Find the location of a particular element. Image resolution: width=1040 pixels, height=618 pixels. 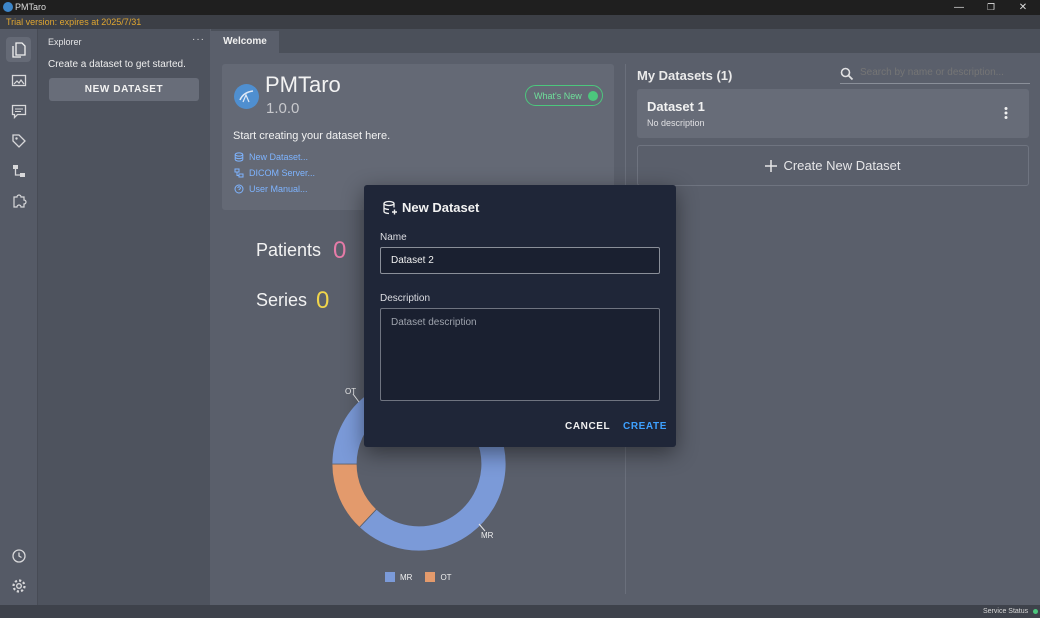

database-add-icon is located at coordinates (390, 207).